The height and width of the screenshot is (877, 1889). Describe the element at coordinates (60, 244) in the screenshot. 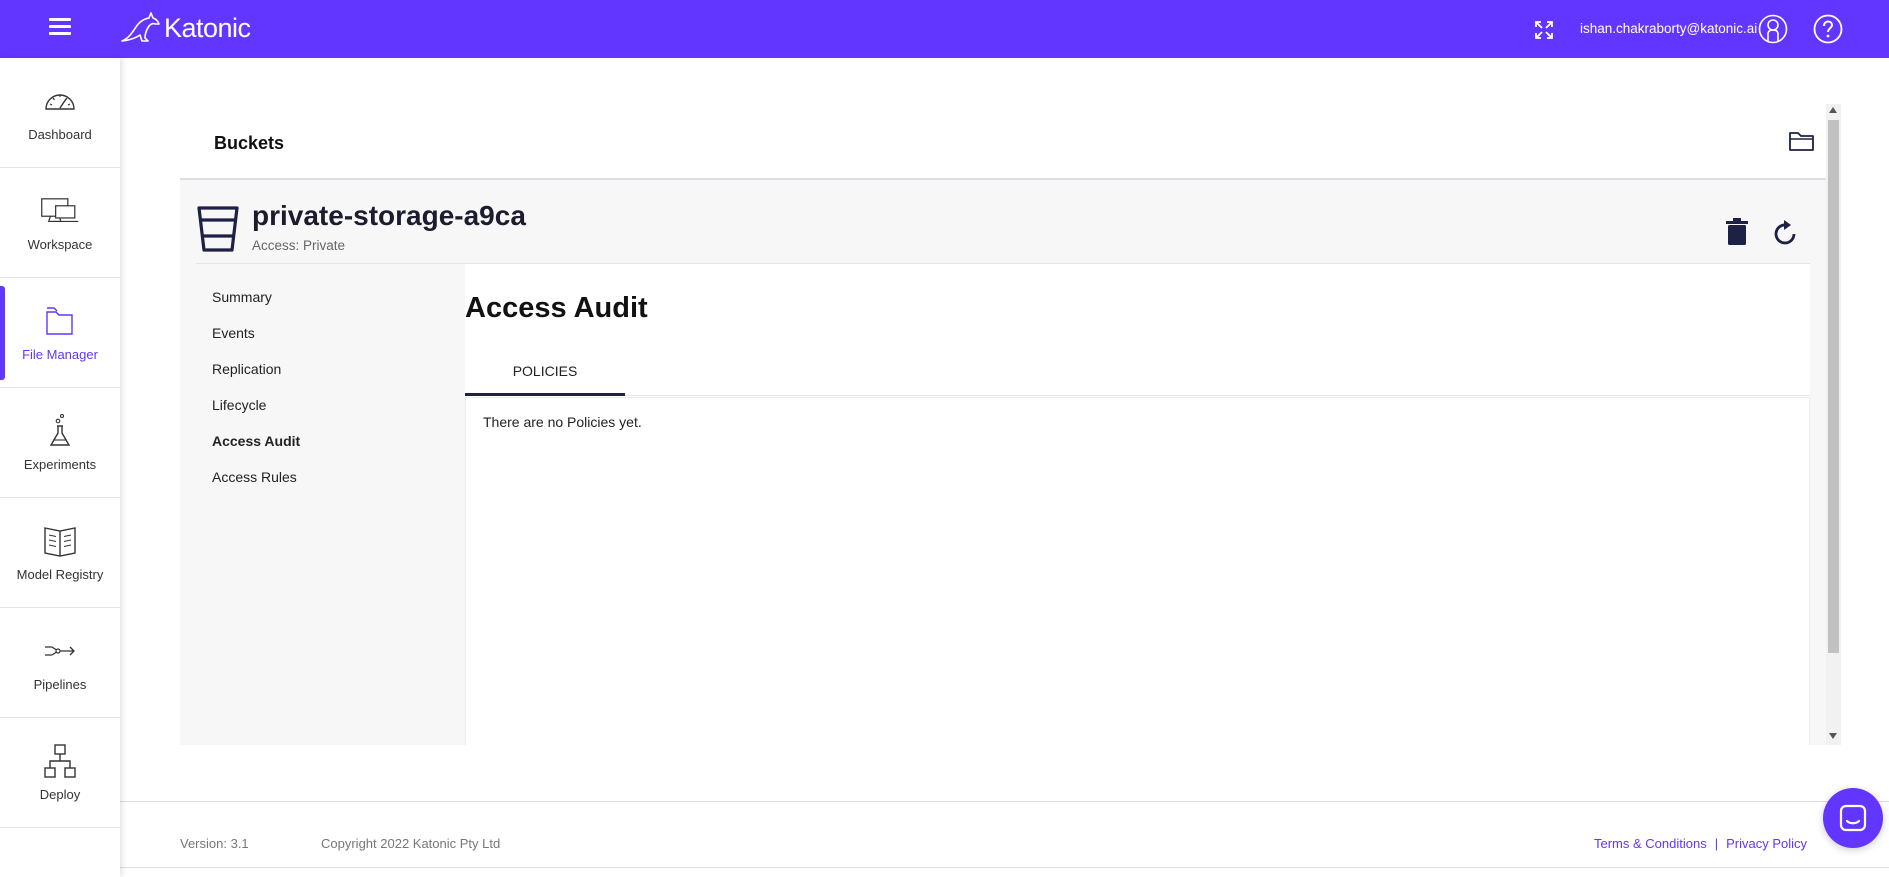

I see `sidebar-item-label: Workspace` at that location.